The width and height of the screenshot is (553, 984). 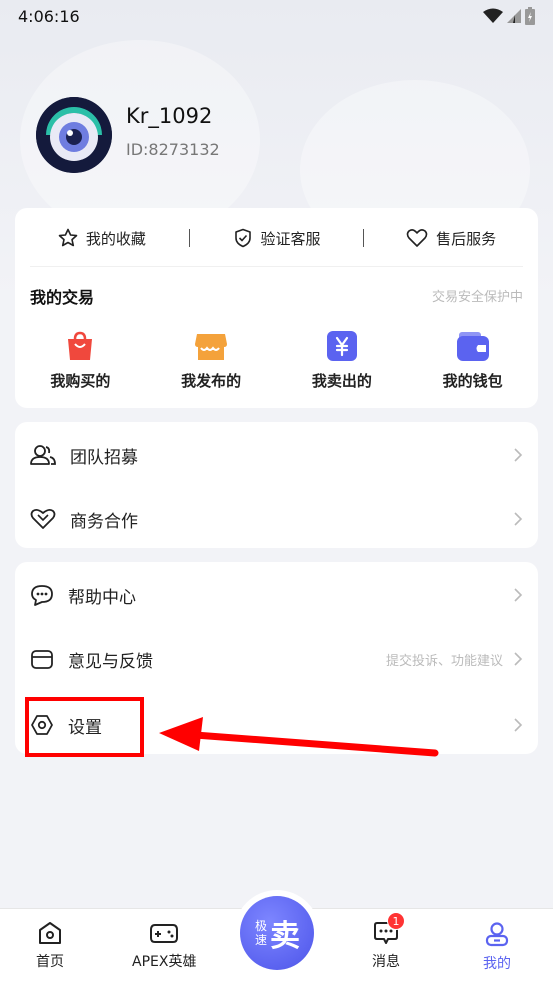 I want to click on shopping-bag-icon, so click(x=80, y=345).